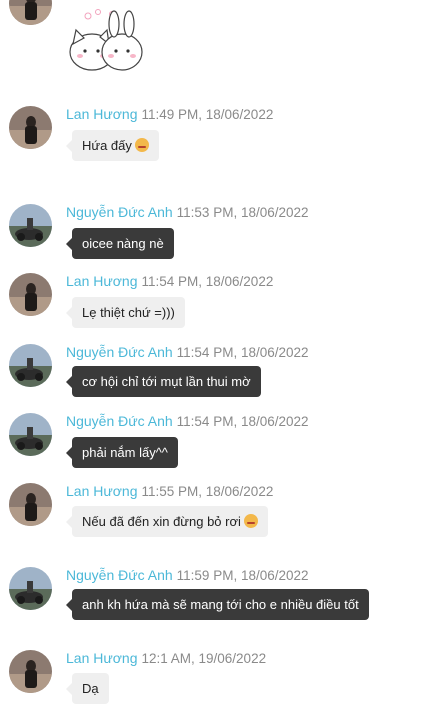 Image resolution: width=425 pixels, height=704 pixels. Describe the element at coordinates (107, 42) in the screenshot. I see `cat-and-bunny-sticker-icon` at that location.